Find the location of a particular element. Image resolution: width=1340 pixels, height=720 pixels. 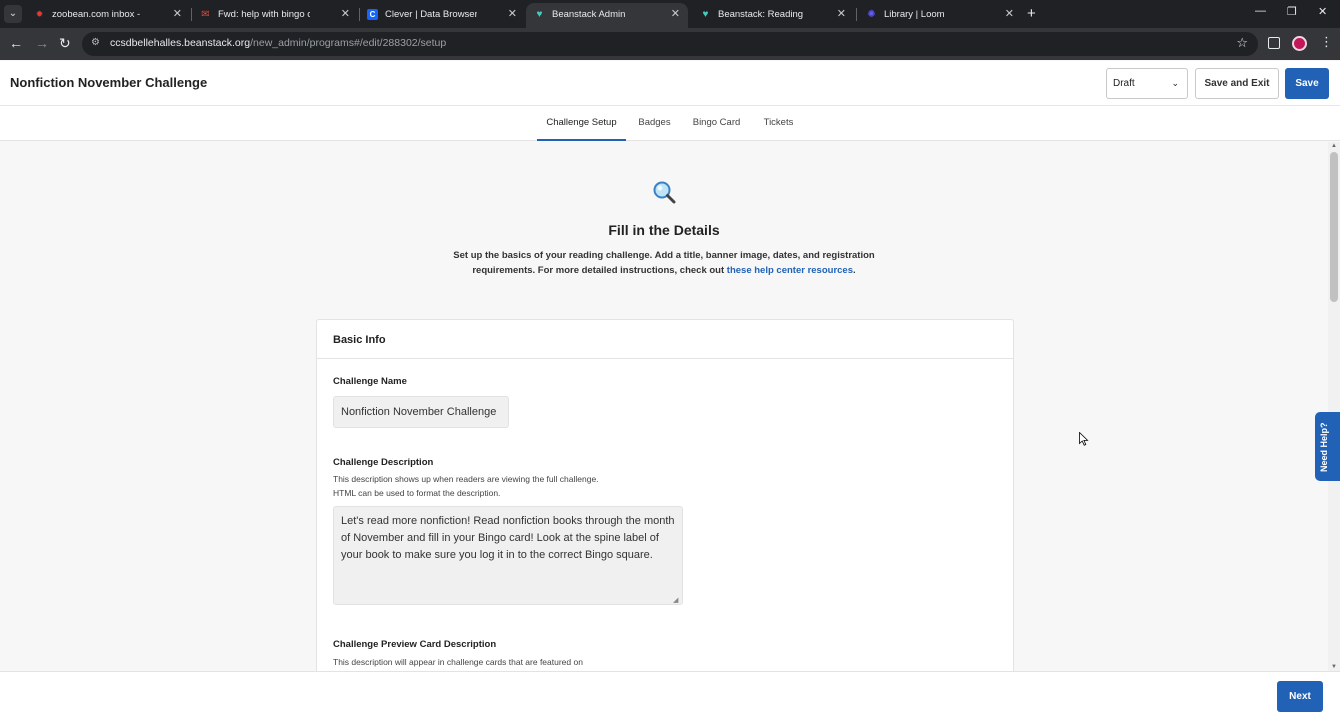

scroll-thumb is located at coordinates (1334, 227).